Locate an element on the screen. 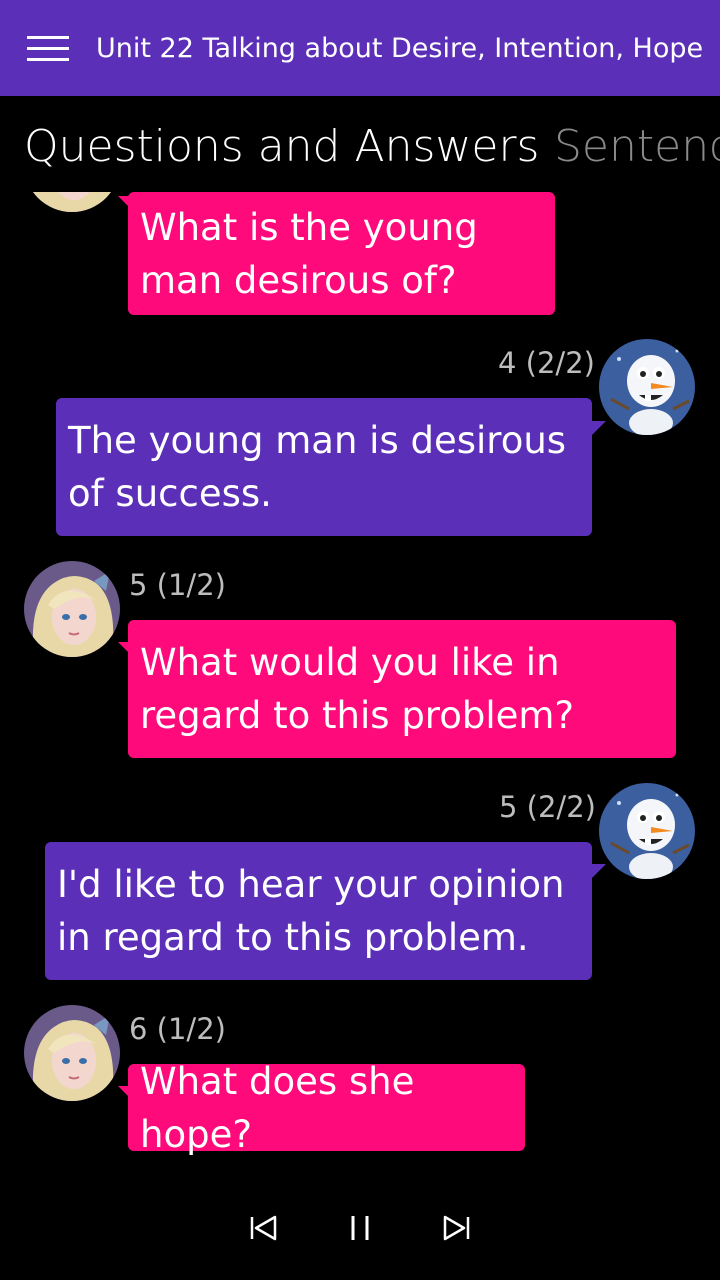 The image size is (720, 1280). question-bubble: What does she hope? is located at coordinates (326, 1108).